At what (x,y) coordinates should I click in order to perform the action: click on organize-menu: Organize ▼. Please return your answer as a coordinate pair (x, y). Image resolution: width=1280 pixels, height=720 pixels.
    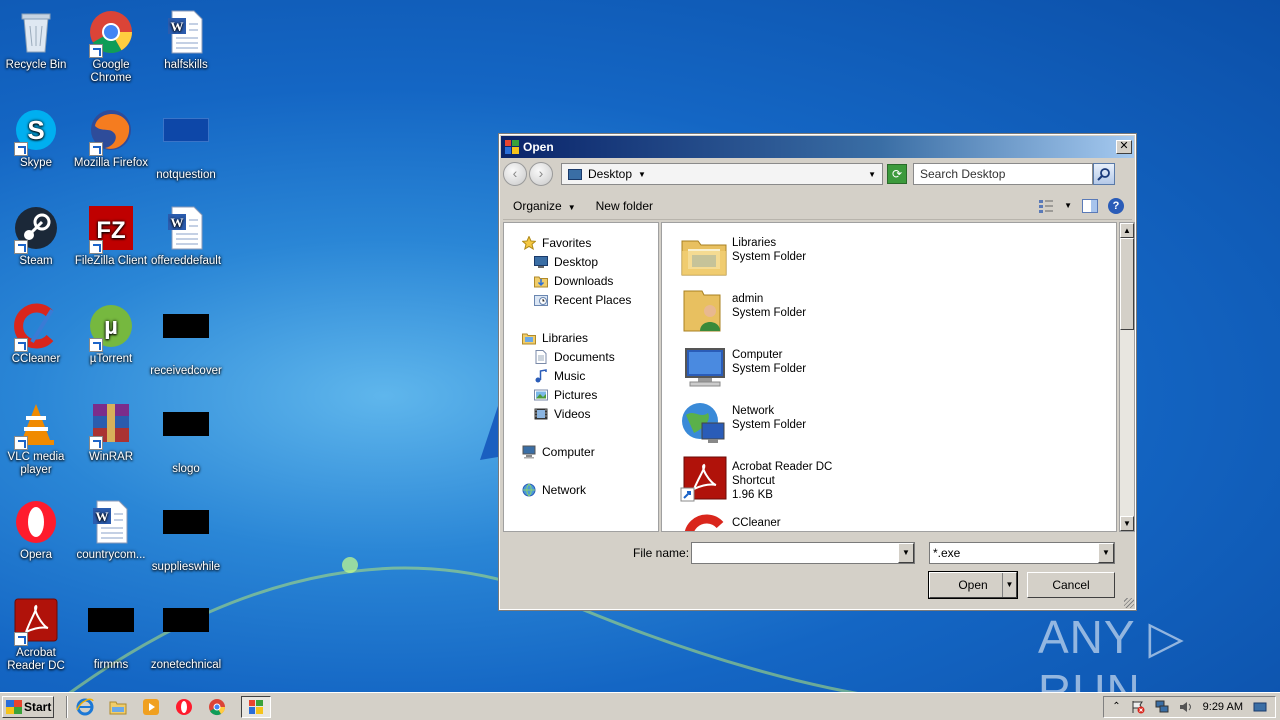
    Looking at the image, I should click on (544, 206).